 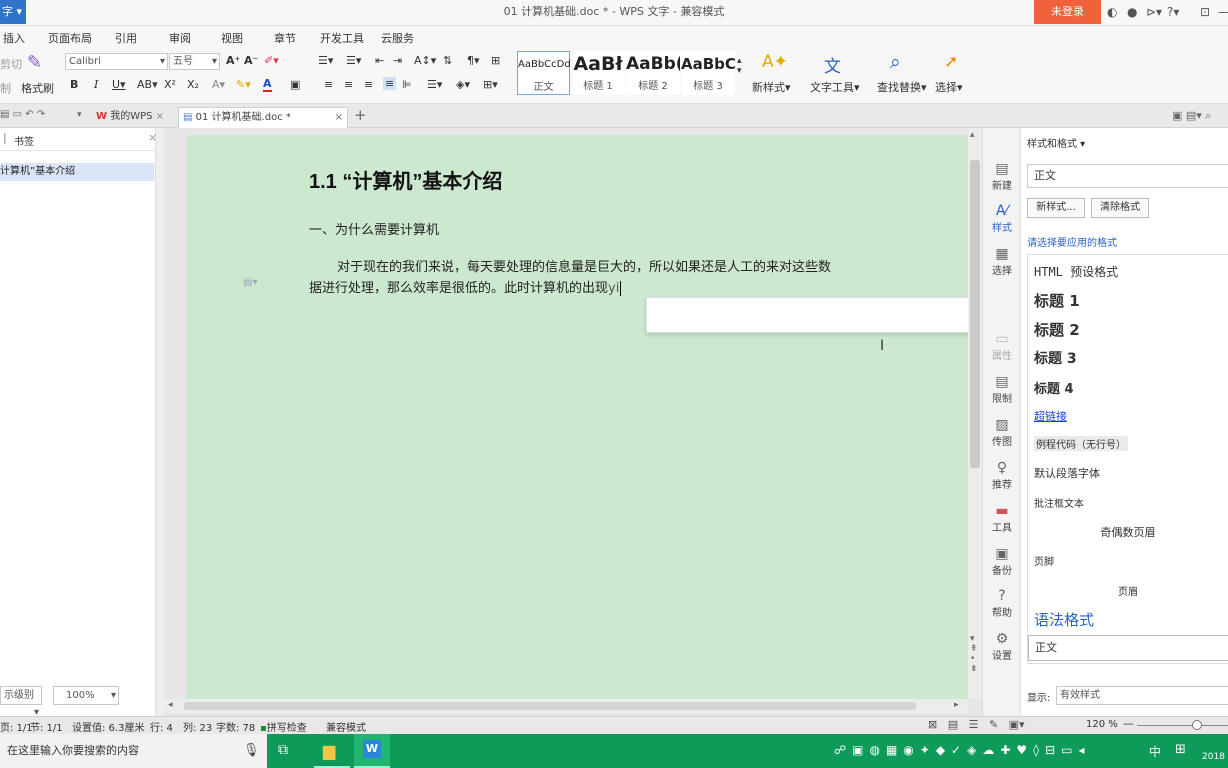 I want to click on bullets-icon: ☰▾, so click(x=325, y=60).